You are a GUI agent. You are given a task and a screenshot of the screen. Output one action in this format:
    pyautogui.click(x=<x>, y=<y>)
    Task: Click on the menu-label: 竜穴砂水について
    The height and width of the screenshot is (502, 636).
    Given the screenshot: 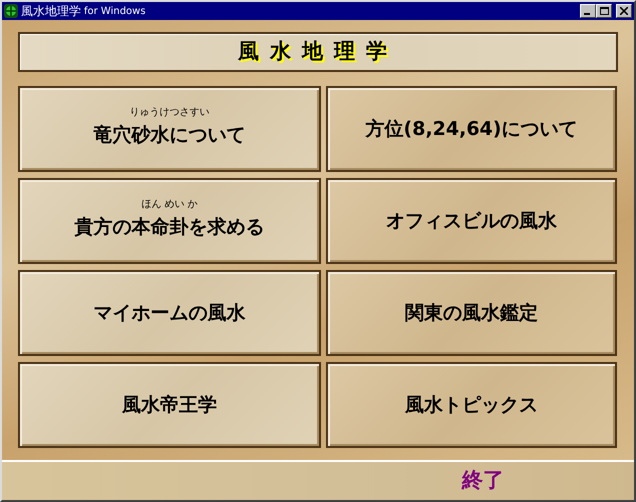 What is the action you would take?
    pyautogui.click(x=170, y=135)
    